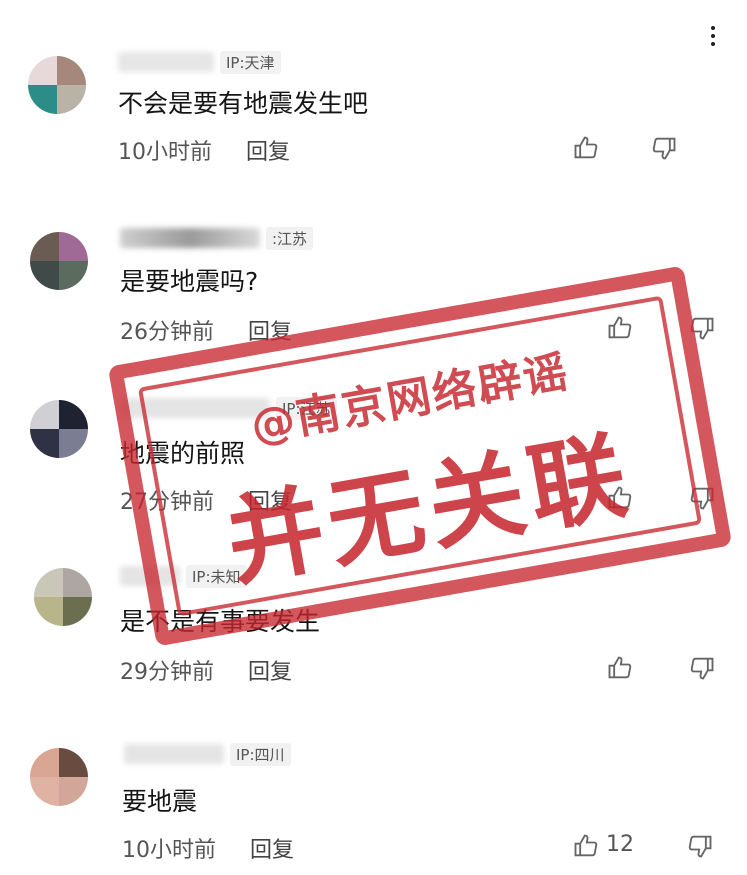 This screenshot has height=875, width=747. Describe the element at coordinates (167, 672) in the screenshot. I see `comment-time: 29分钟前` at that location.